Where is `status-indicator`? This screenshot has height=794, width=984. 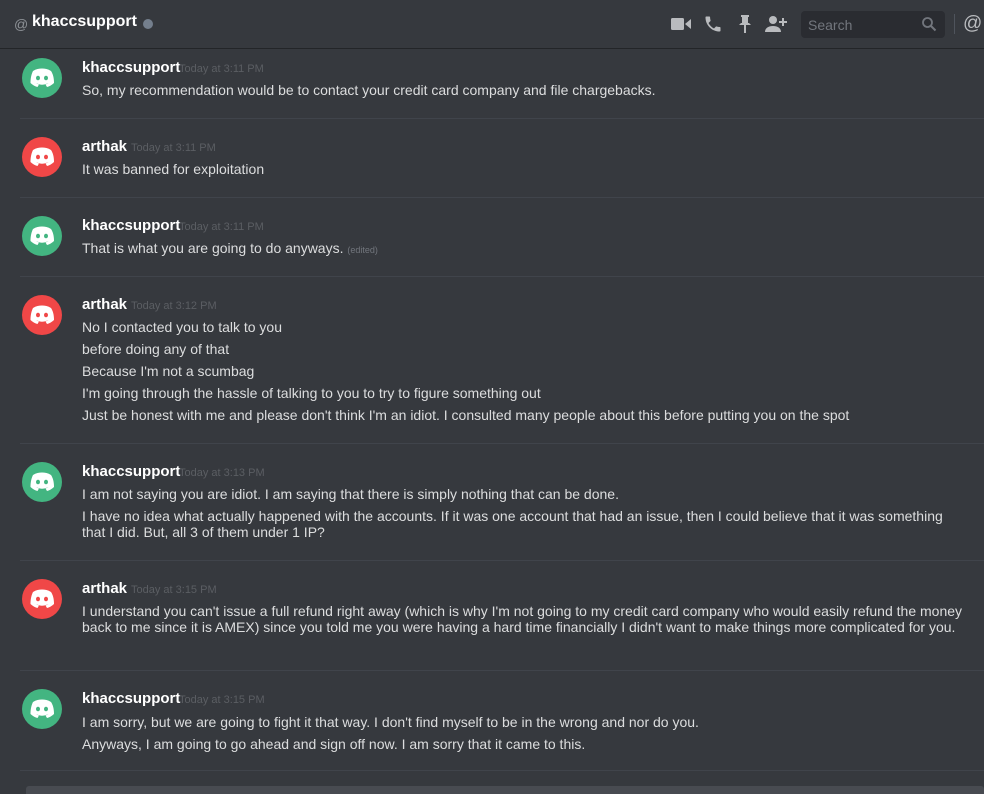 status-indicator is located at coordinates (148, 24).